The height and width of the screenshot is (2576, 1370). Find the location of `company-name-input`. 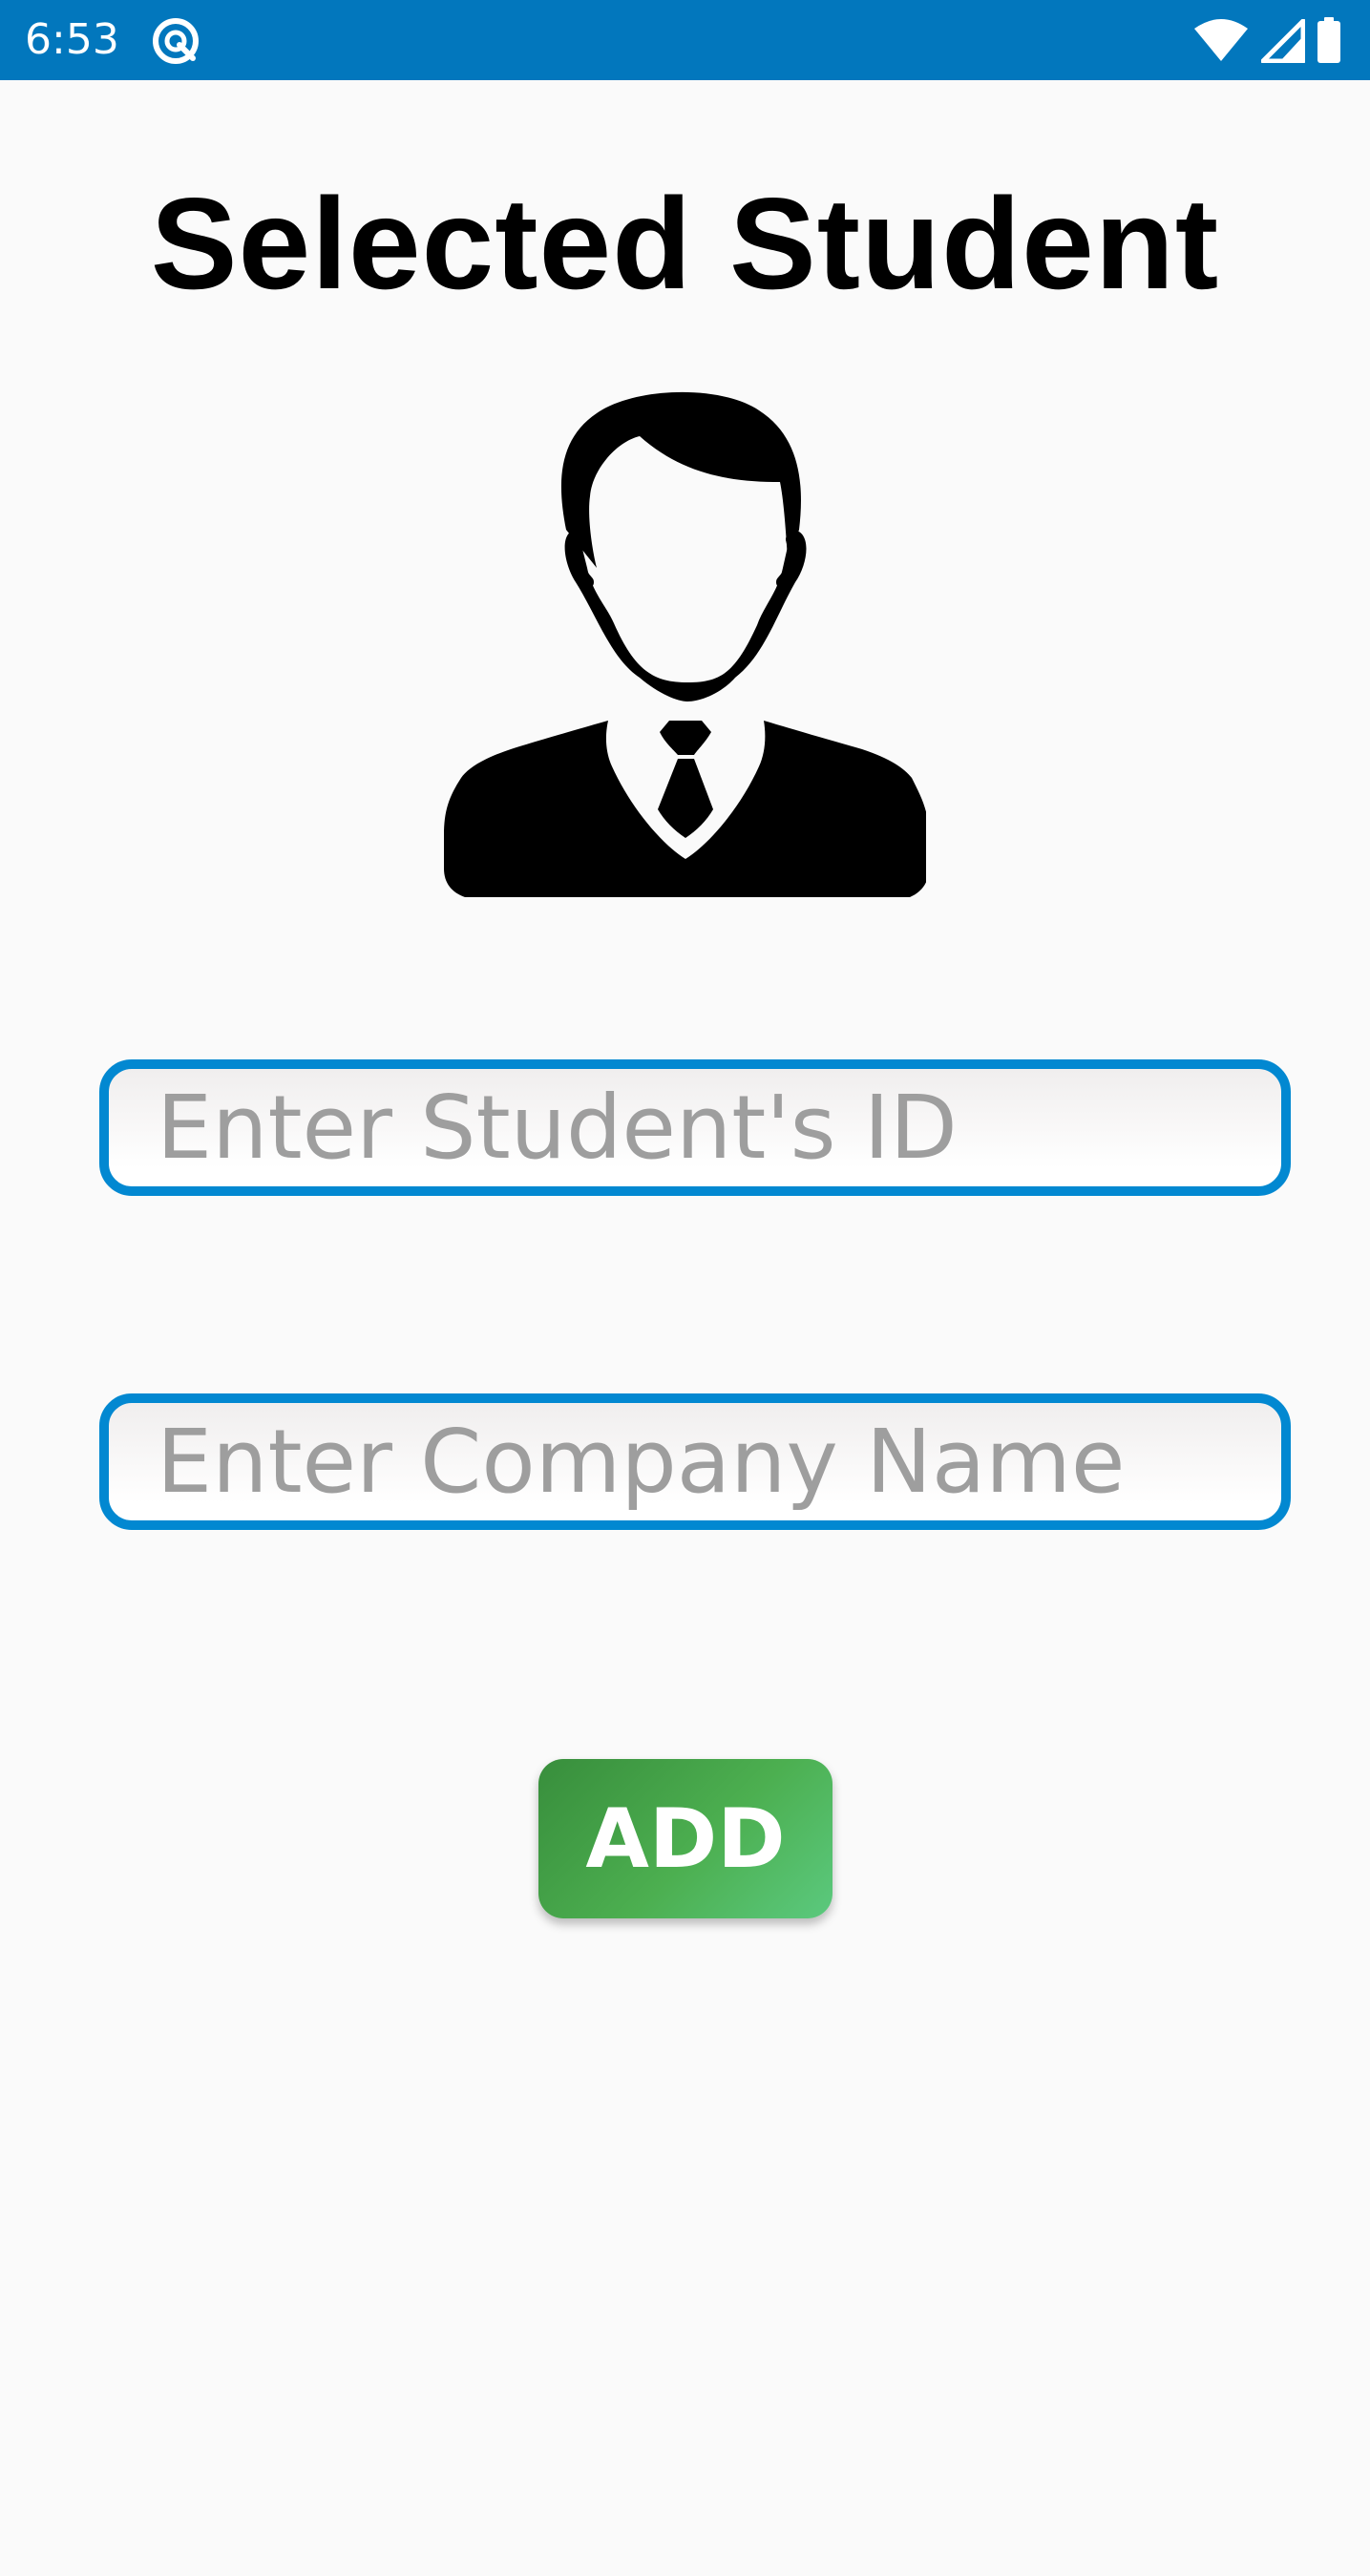

company-name-input is located at coordinates (695, 1461).